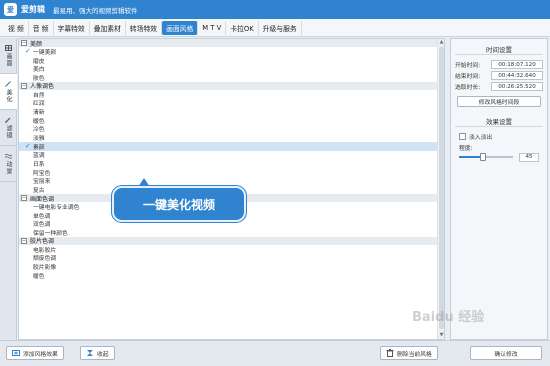  I want to click on app-slogan: 最易用、强大的视频剪辑软件, so click(95, 10).